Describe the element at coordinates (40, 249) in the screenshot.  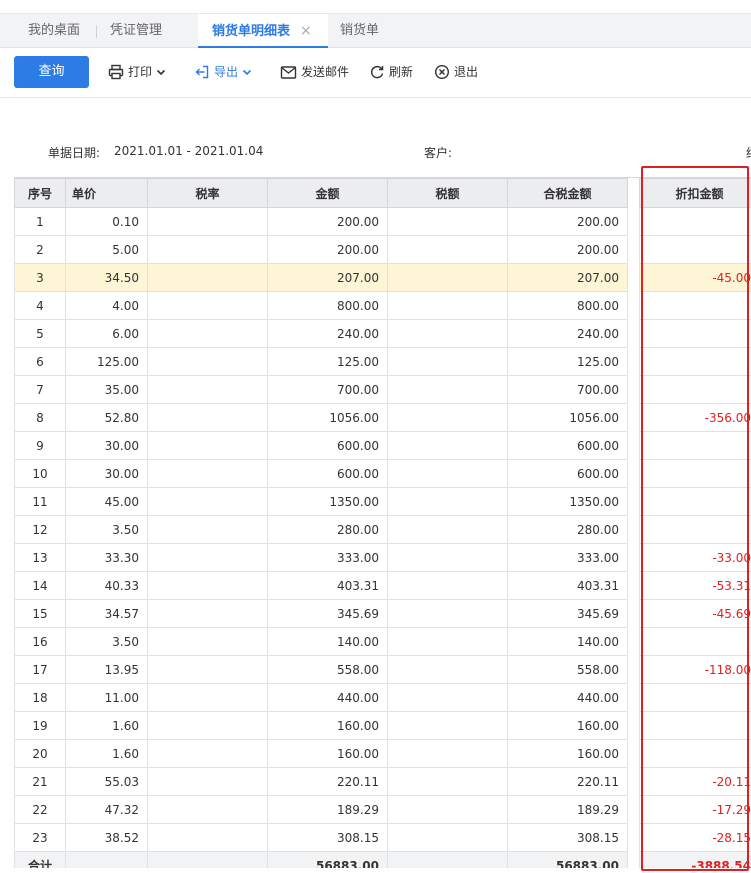
I see `row-index: 2` at that location.